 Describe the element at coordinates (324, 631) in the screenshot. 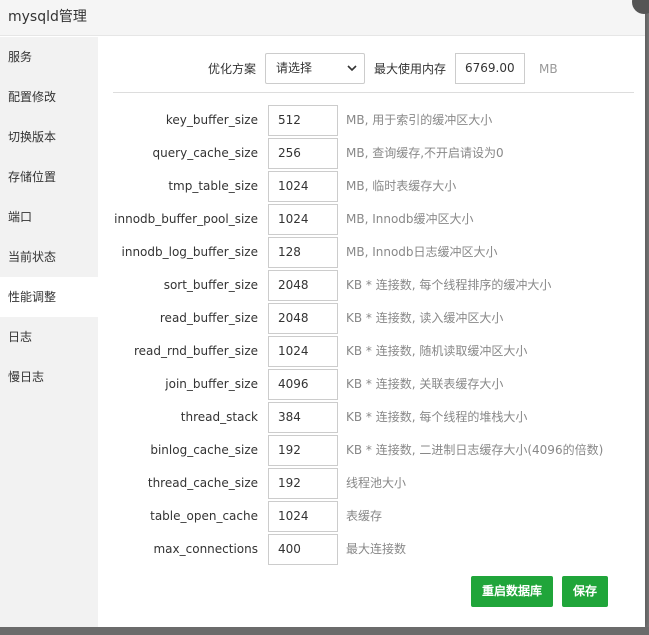

I see `background-strip` at that location.